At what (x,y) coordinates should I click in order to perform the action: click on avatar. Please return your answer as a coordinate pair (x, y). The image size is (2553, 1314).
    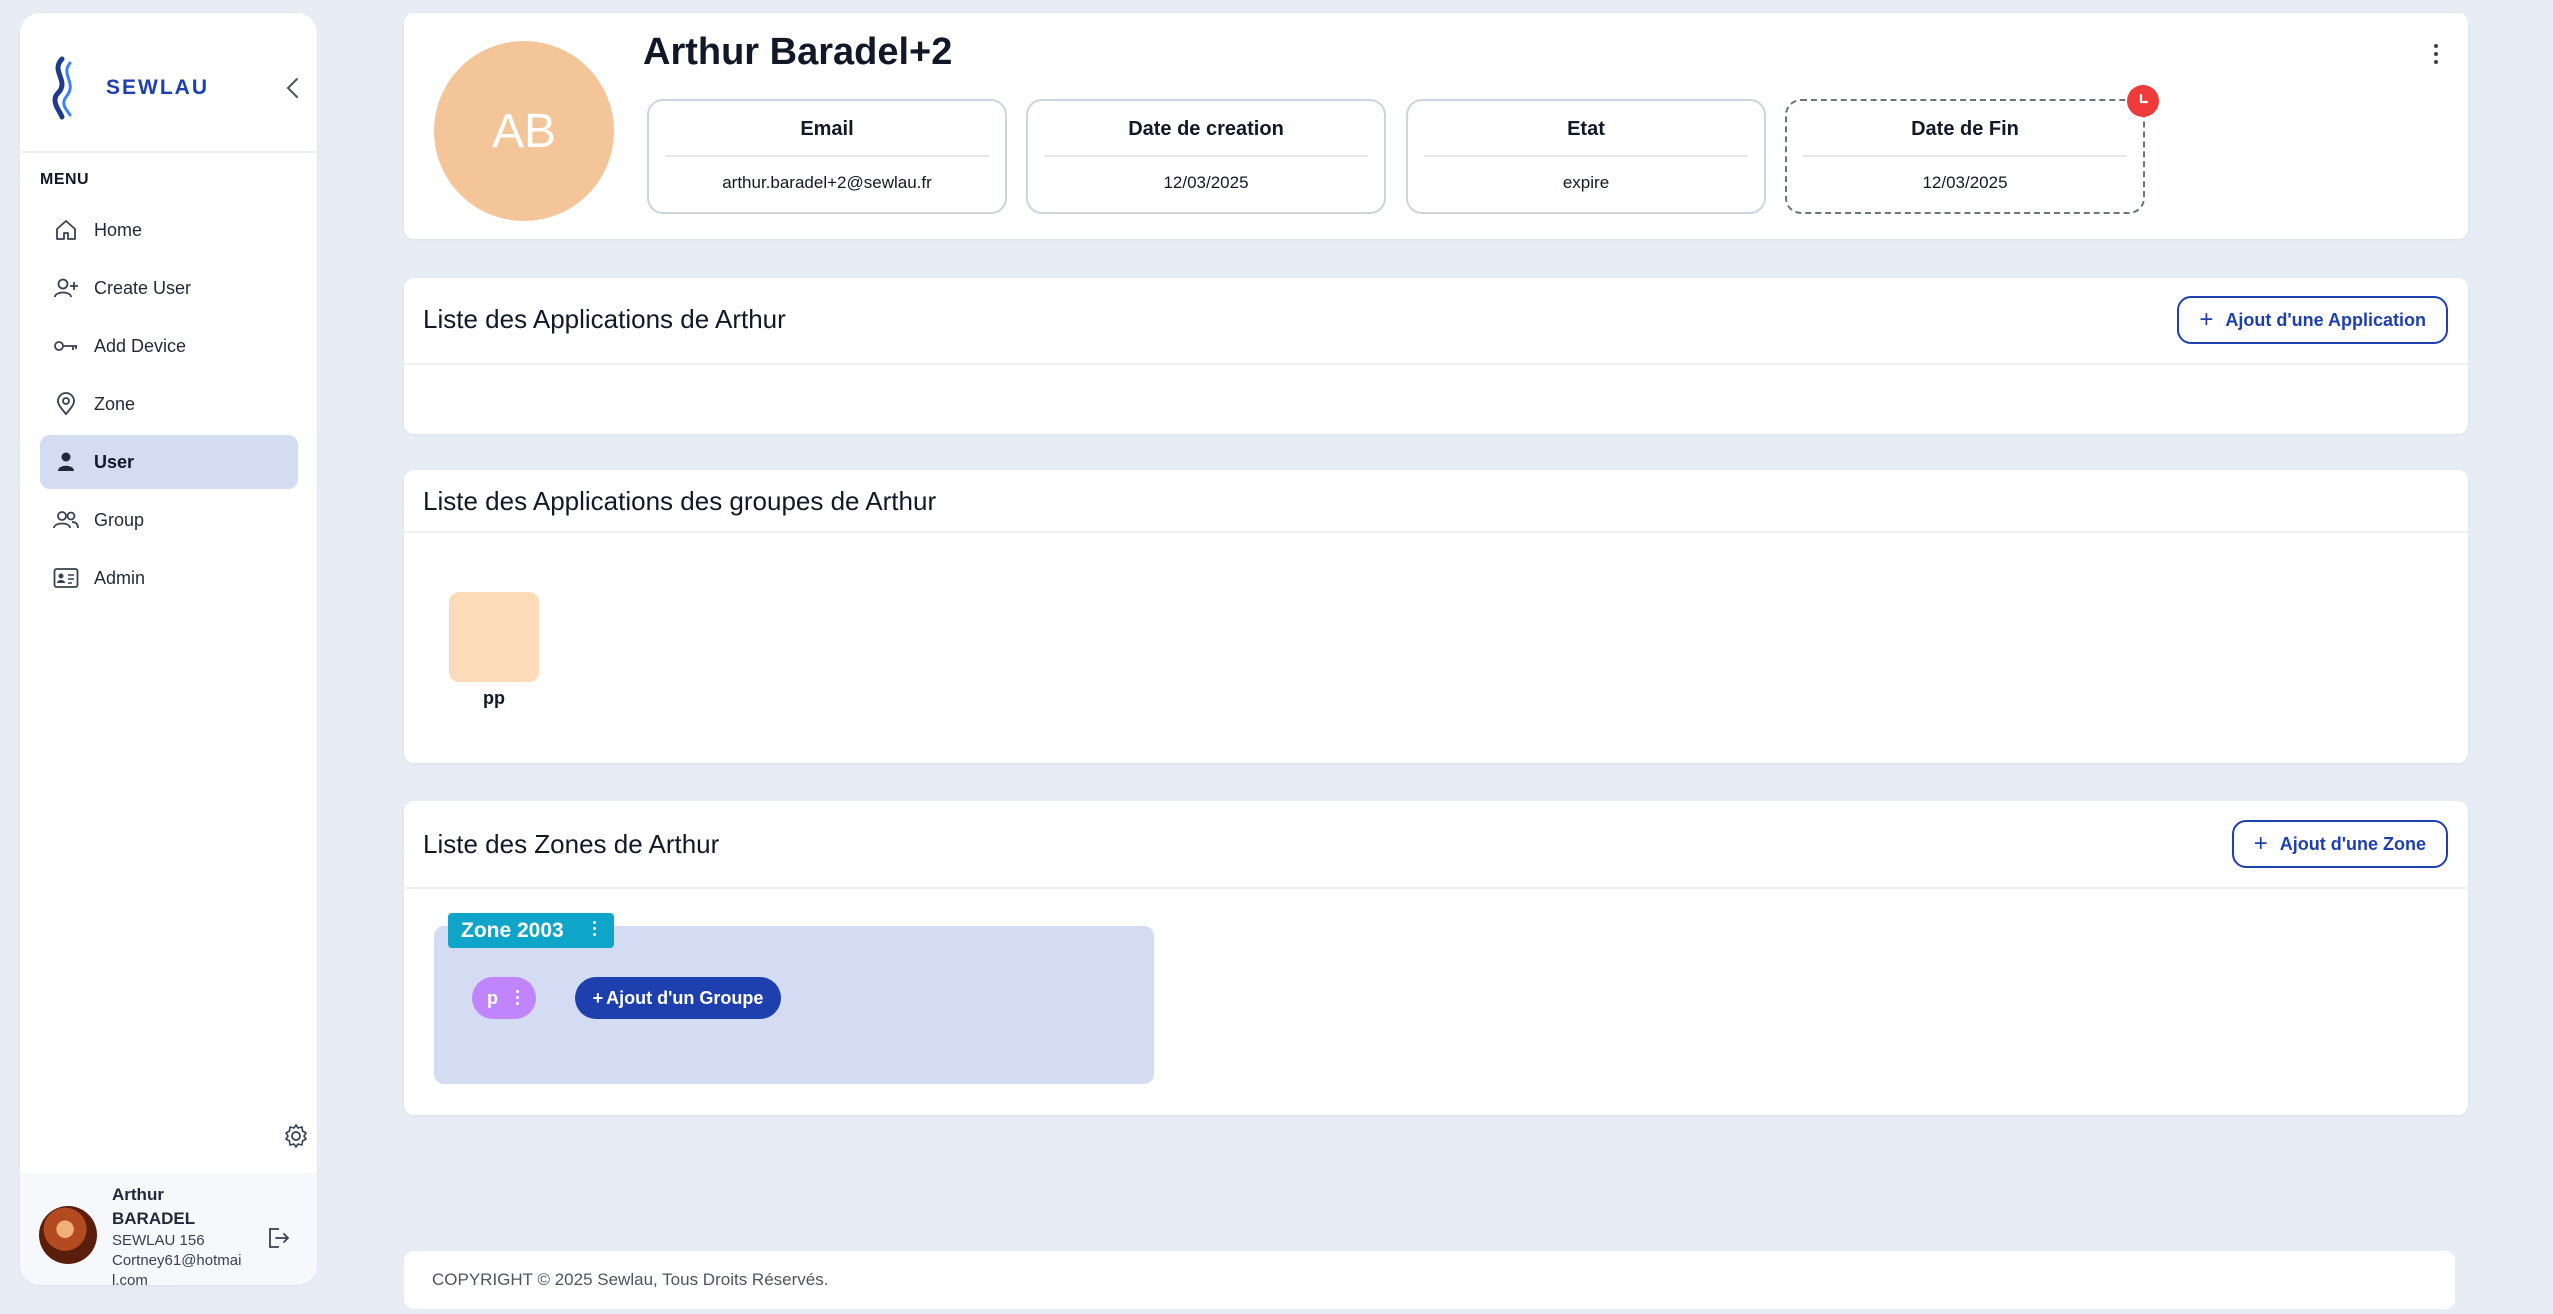
    Looking at the image, I should click on (68, 1235).